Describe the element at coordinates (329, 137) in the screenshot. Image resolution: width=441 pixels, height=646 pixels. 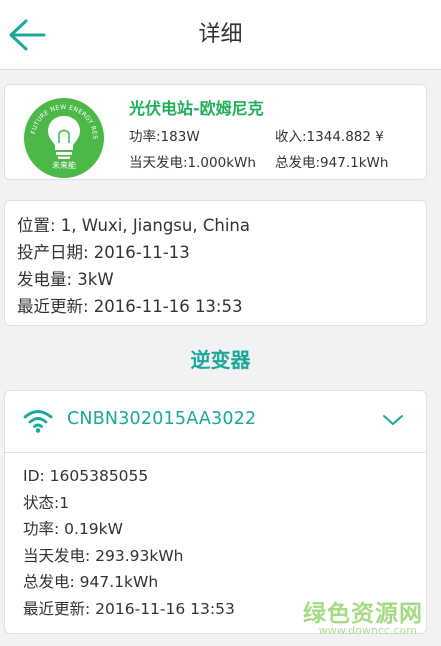
I see `station-income: 收入:1344.882 ¥` at that location.